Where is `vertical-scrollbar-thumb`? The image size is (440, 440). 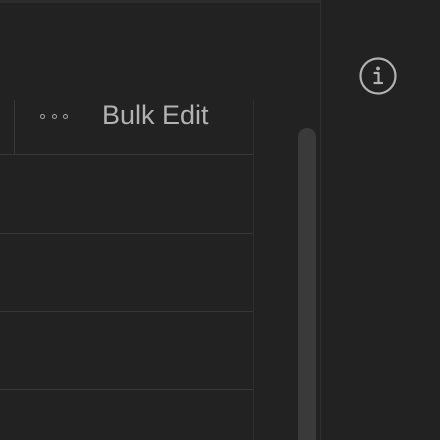 vertical-scrollbar-thumb is located at coordinates (307, 284).